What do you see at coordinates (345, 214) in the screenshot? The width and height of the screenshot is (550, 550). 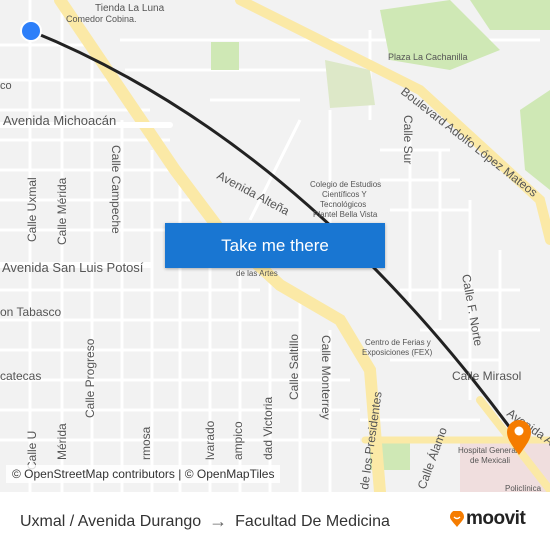 I see `poi-label: Plantel Bella Vista` at bounding box center [345, 214].